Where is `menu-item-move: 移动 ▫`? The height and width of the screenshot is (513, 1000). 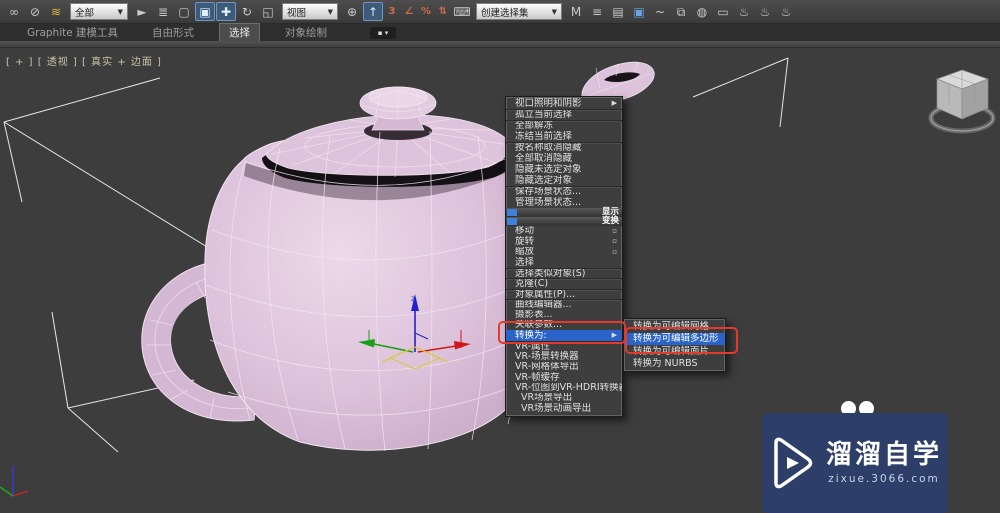 menu-item-move: 移动 ▫ is located at coordinates (564, 231).